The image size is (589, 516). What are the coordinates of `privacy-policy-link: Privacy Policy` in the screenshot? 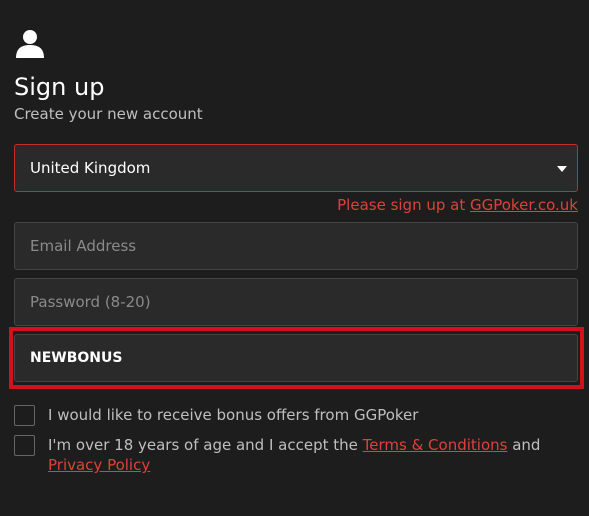 It's located at (99, 465).